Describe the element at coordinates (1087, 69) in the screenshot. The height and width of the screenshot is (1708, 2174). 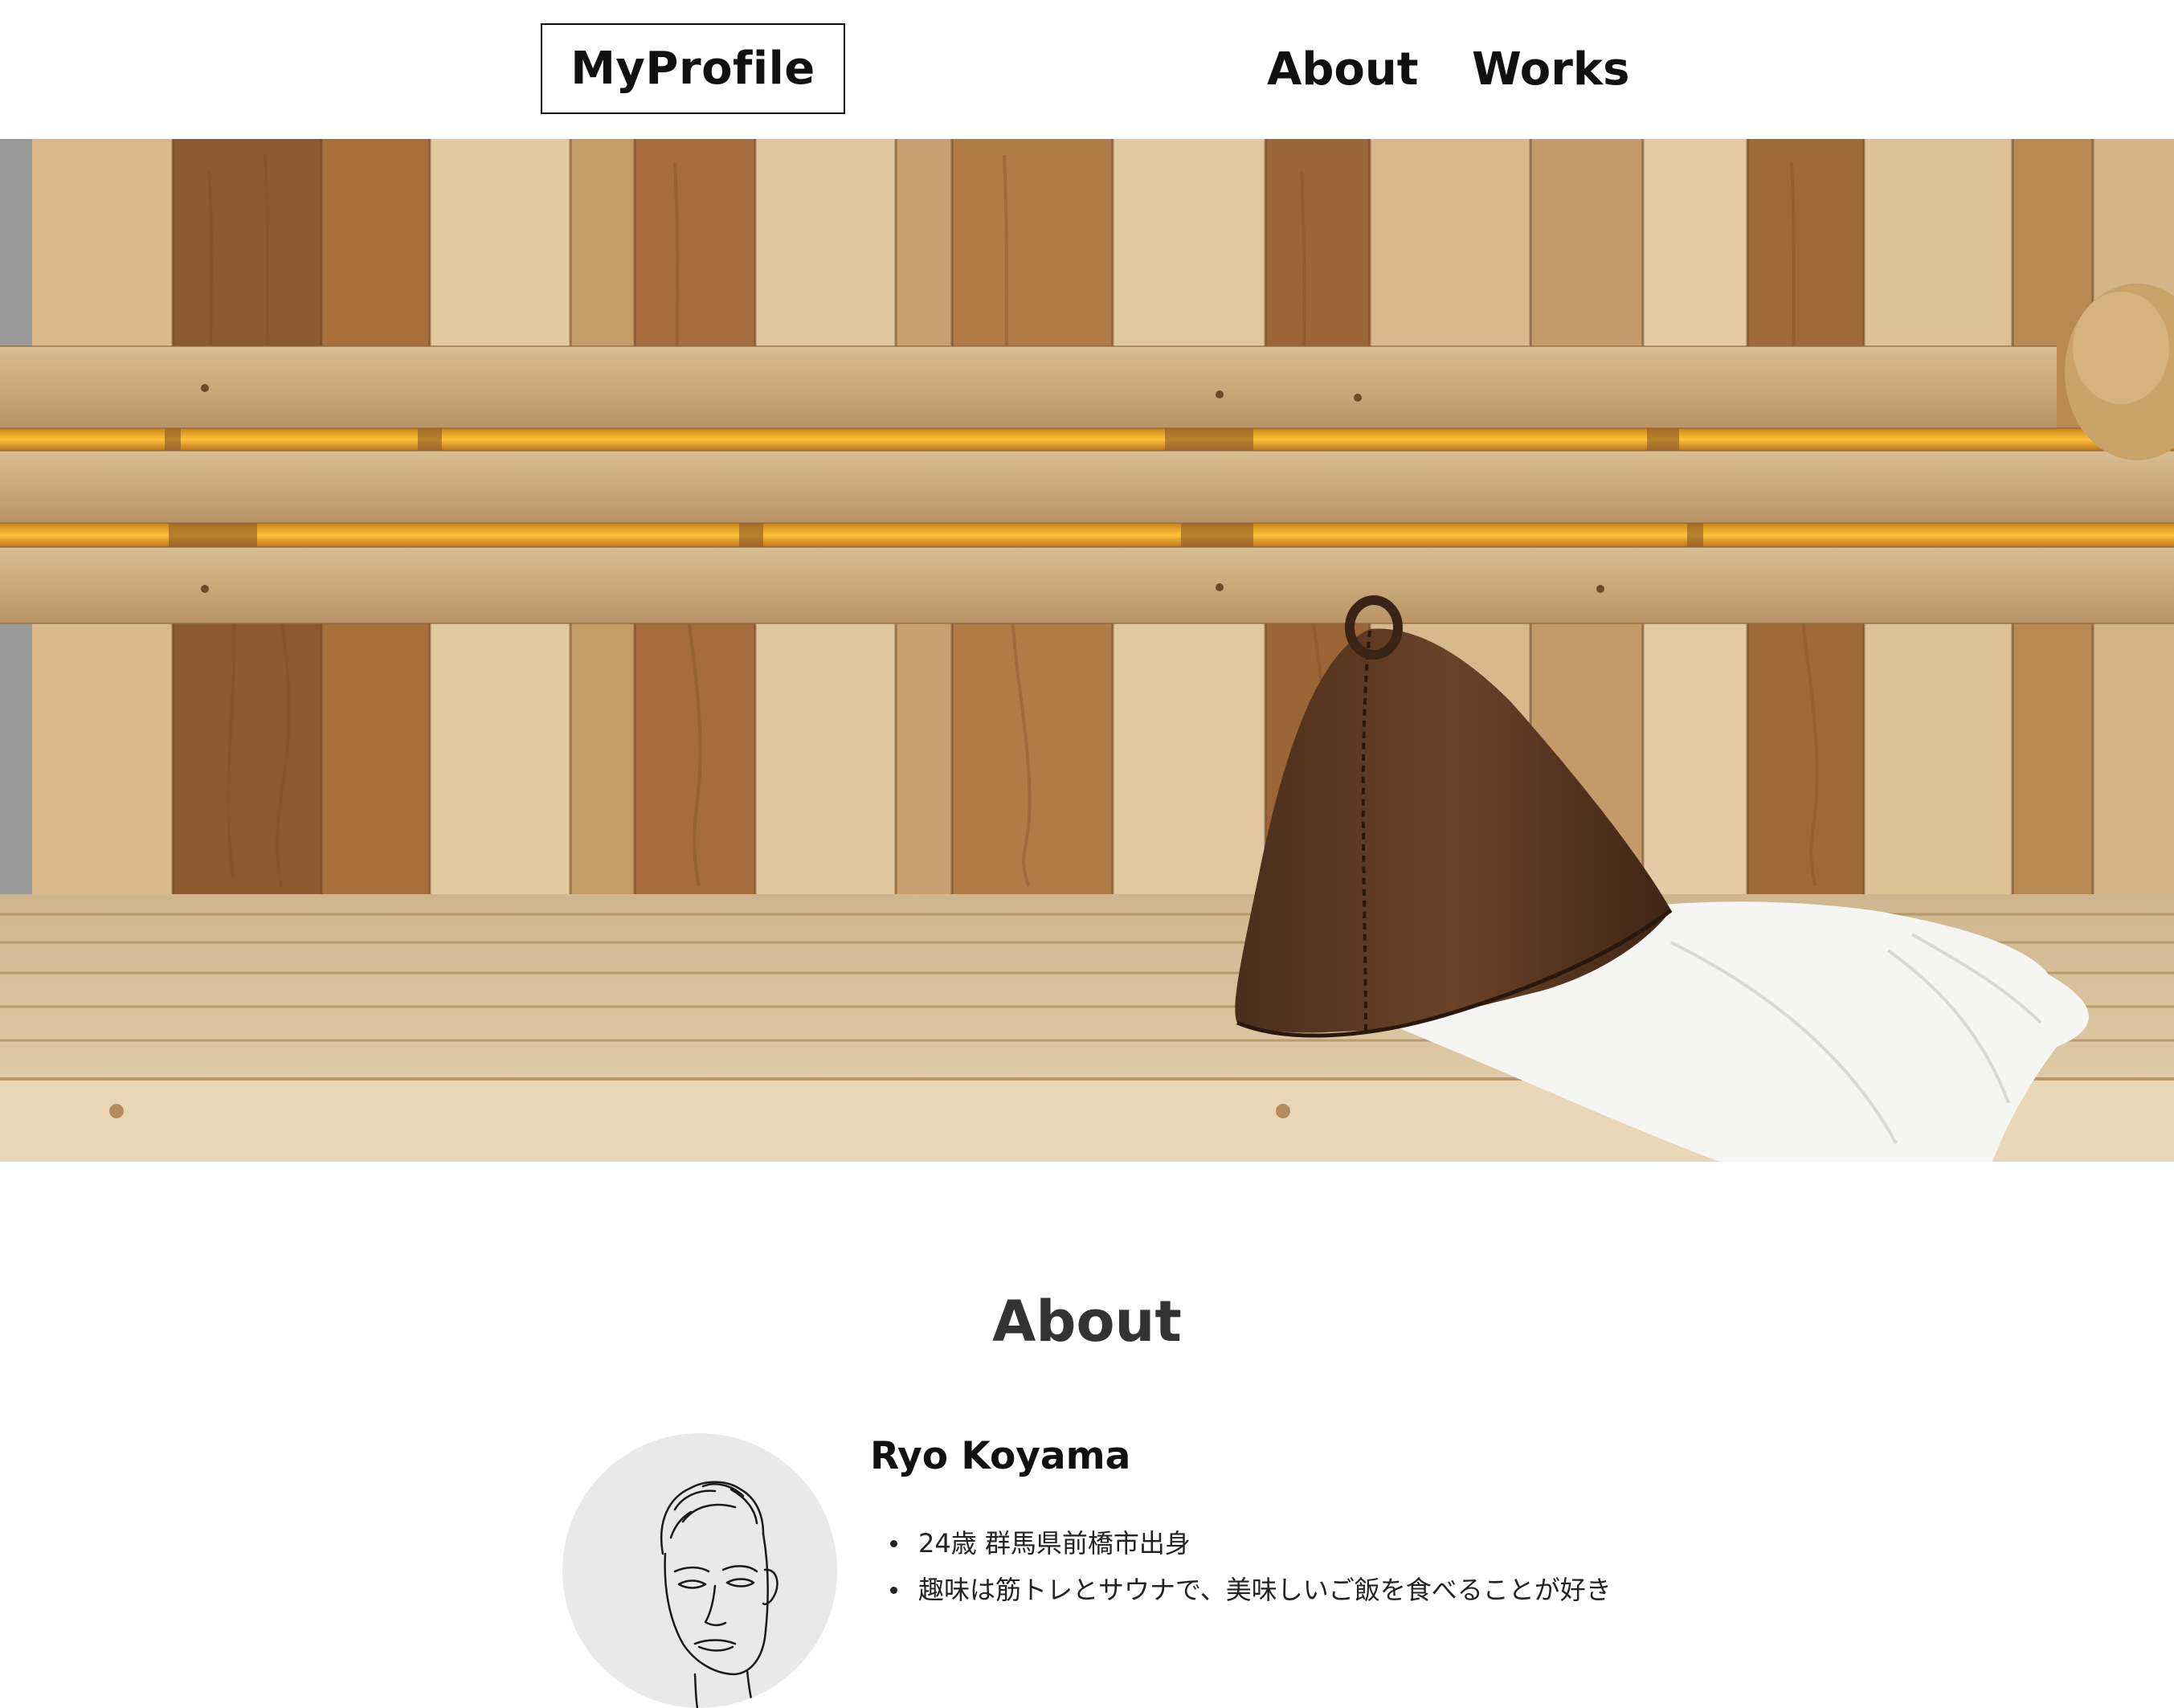
I see `site-header: MyProfile About Works` at that location.